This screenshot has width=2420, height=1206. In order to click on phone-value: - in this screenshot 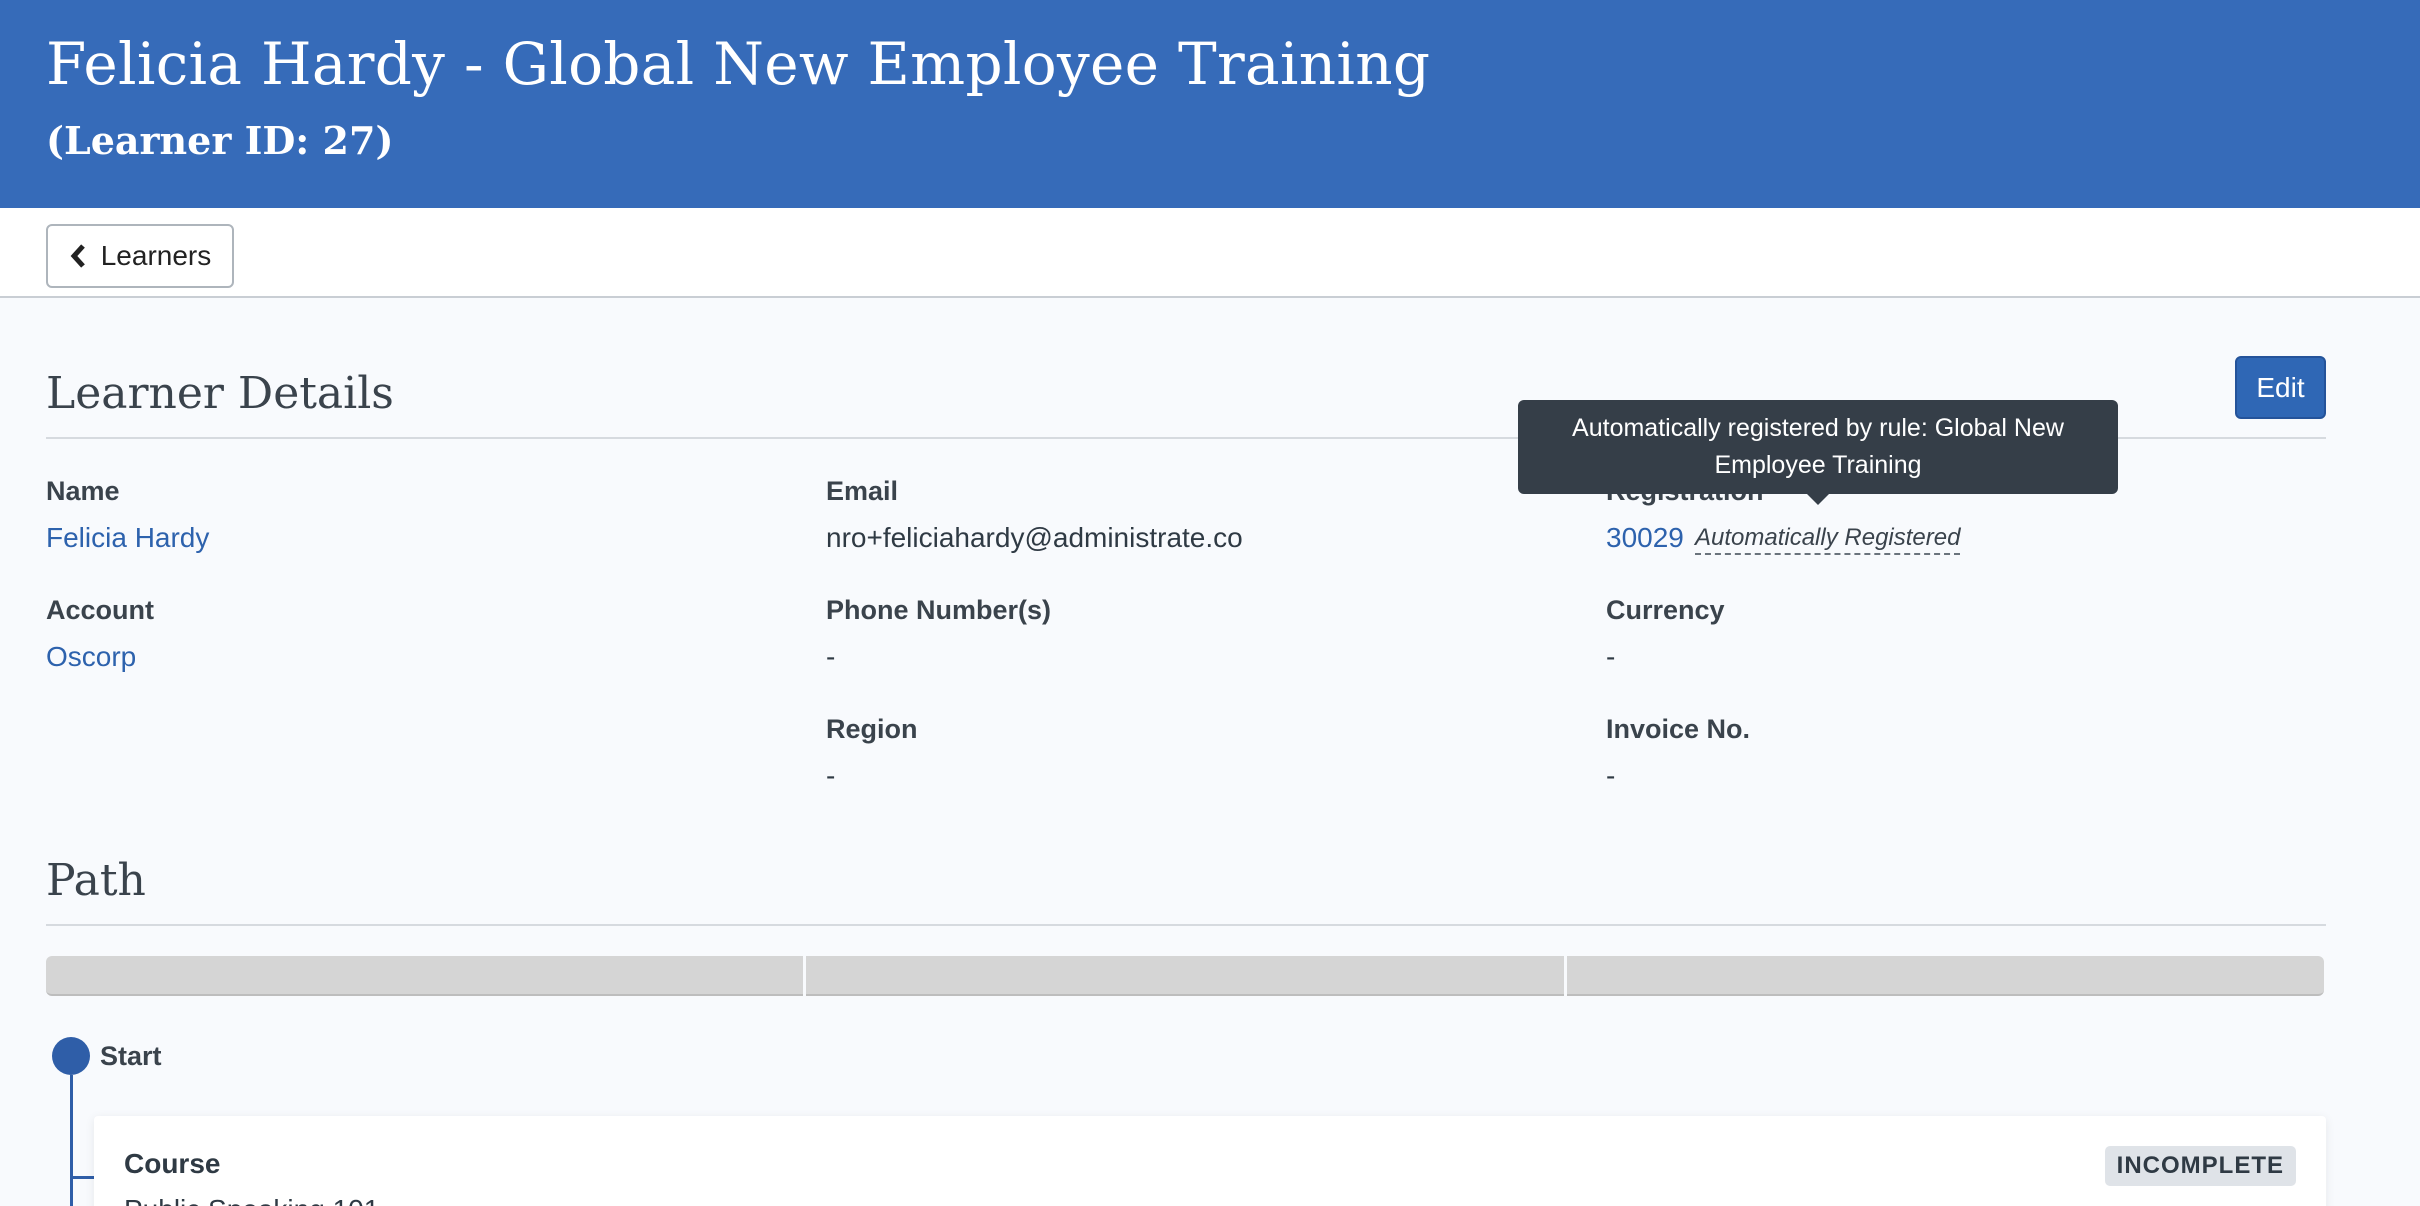, I will do `click(831, 656)`.